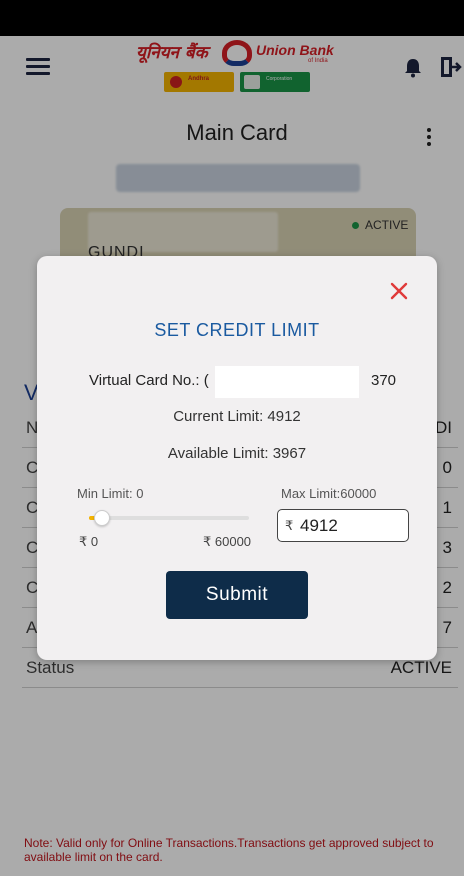 The width and height of the screenshot is (464, 876). What do you see at coordinates (237, 453) in the screenshot?
I see `available-limit-text: Available Limit: 3967` at bounding box center [237, 453].